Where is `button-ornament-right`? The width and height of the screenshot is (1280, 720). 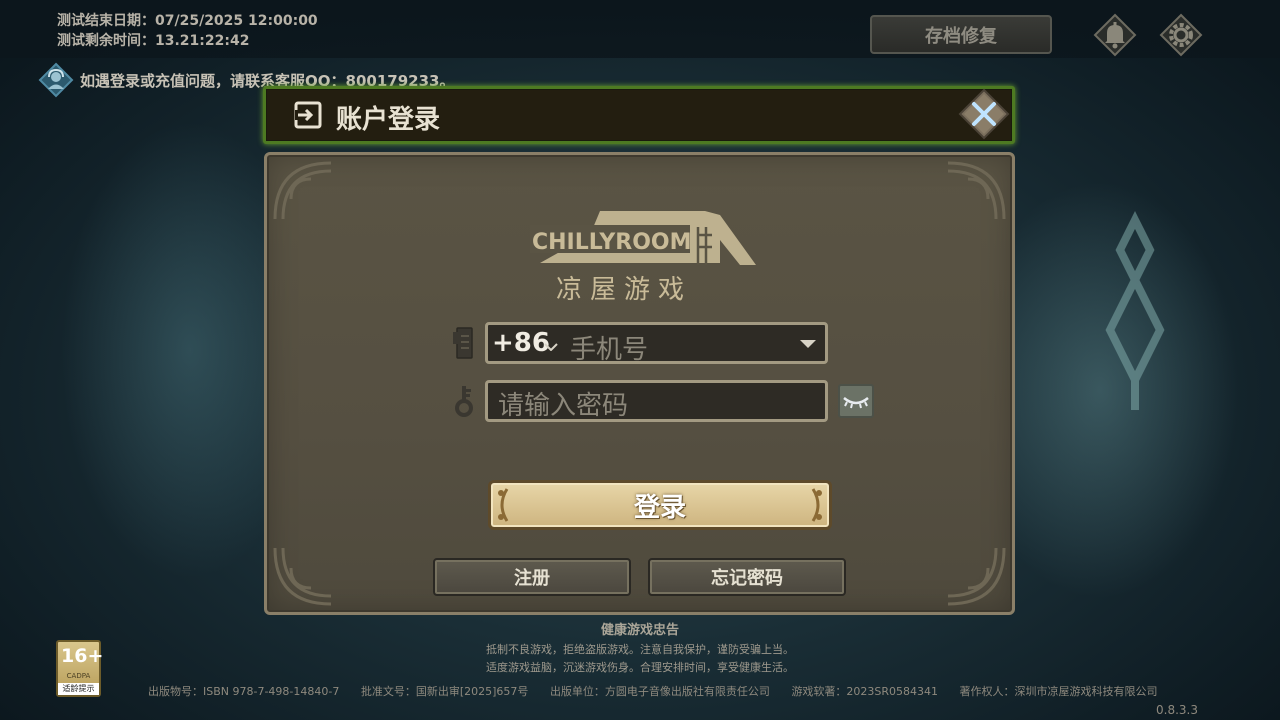 button-ornament-right is located at coordinates (816, 505).